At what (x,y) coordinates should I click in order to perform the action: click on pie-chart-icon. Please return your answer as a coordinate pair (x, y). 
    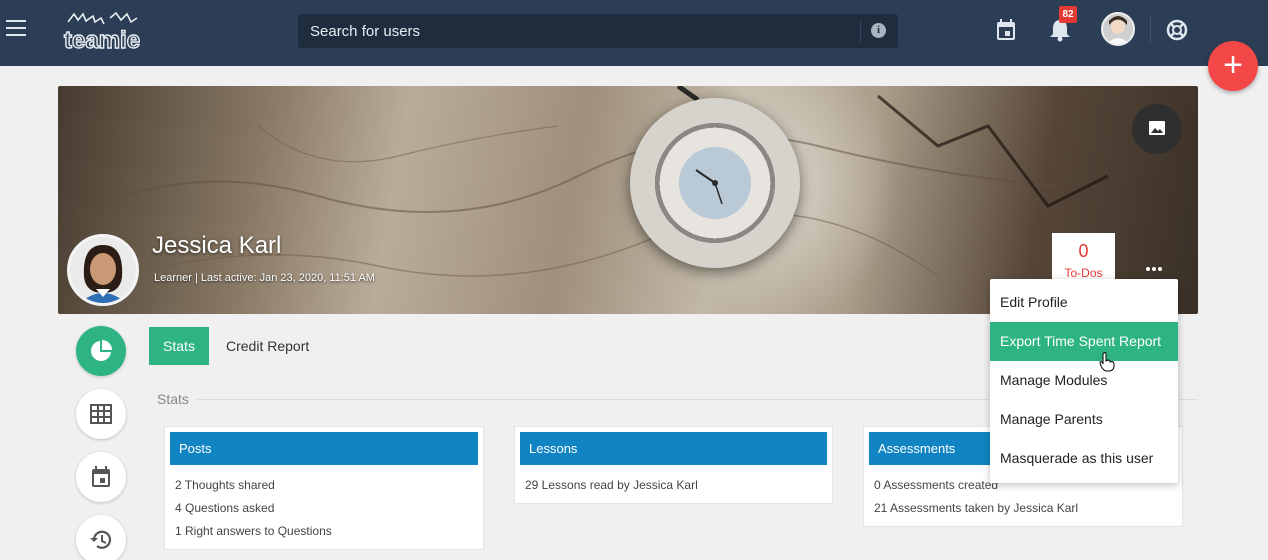
    Looking at the image, I should click on (101, 350).